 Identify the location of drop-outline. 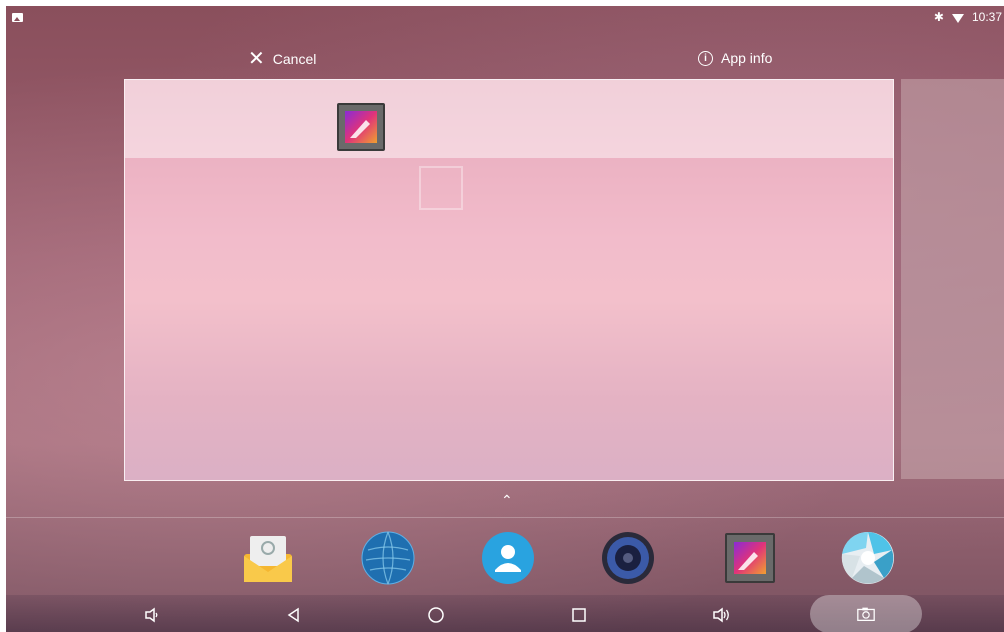
(441, 188).